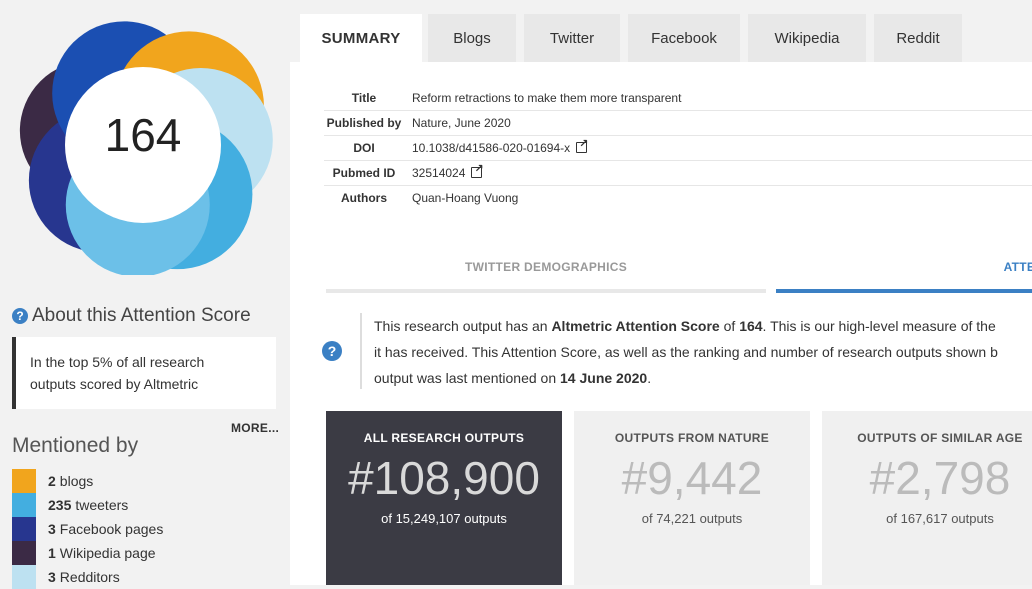  Describe the element at coordinates (52, 481) in the screenshot. I see `mention-count: 2` at that location.